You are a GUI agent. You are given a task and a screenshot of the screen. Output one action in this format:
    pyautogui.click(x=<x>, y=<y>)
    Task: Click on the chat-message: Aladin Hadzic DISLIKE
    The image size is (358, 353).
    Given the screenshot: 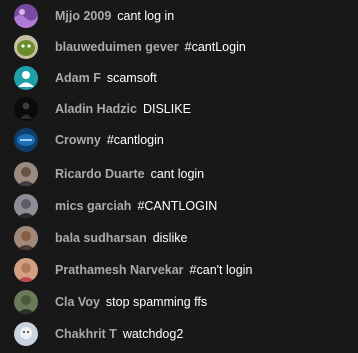 What is the action you would take?
    pyautogui.click(x=179, y=109)
    